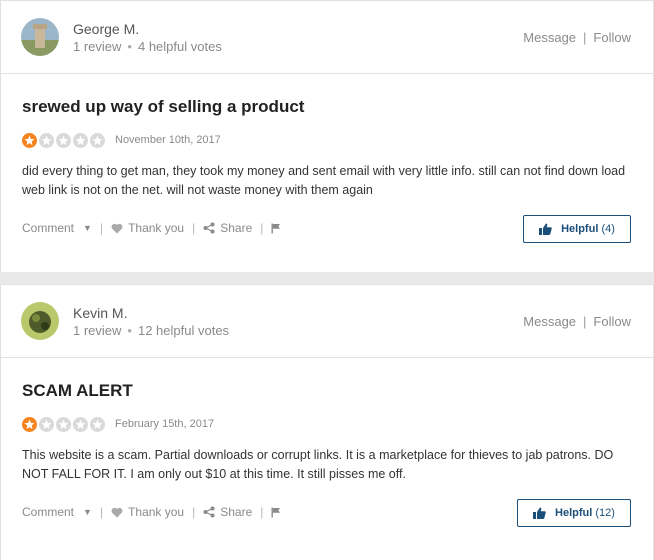 The width and height of the screenshot is (654, 560). I want to click on helpful-button: Helpful (12), so click(574, 513).